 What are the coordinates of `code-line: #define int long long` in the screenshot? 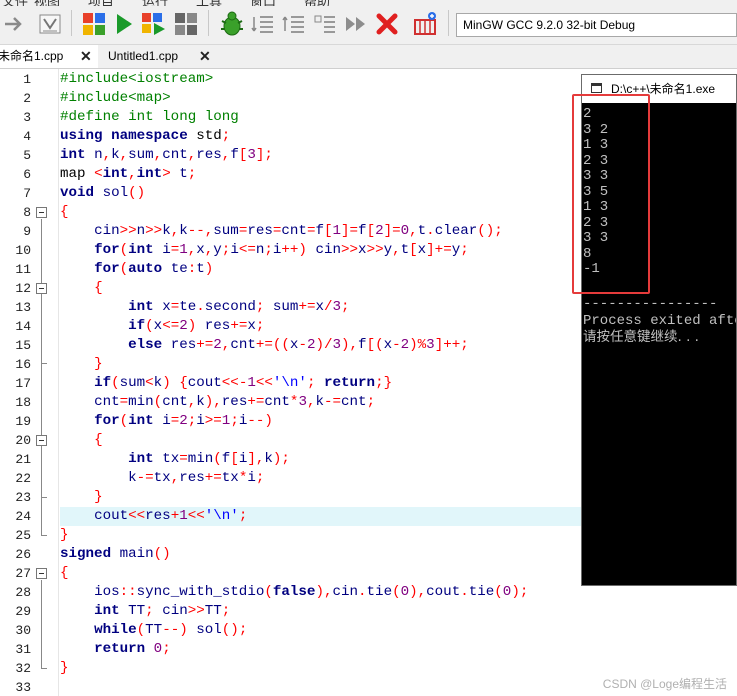 It's located at (149, 117).